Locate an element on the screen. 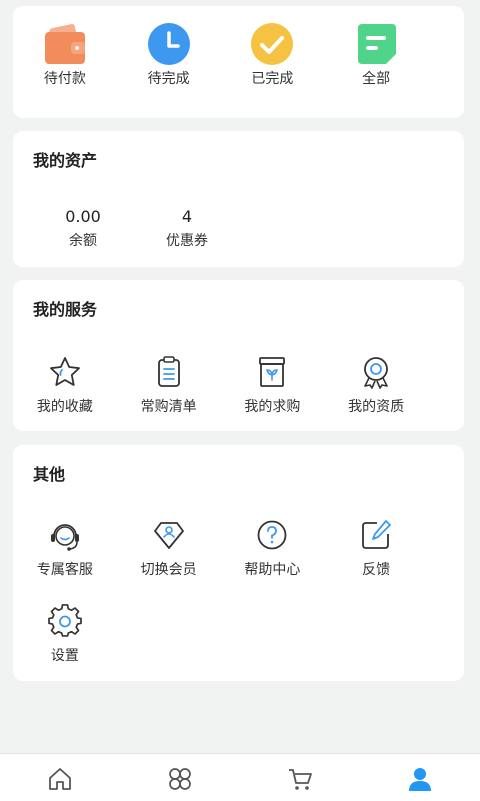  edit-icon is located at coordinates (377, 534).